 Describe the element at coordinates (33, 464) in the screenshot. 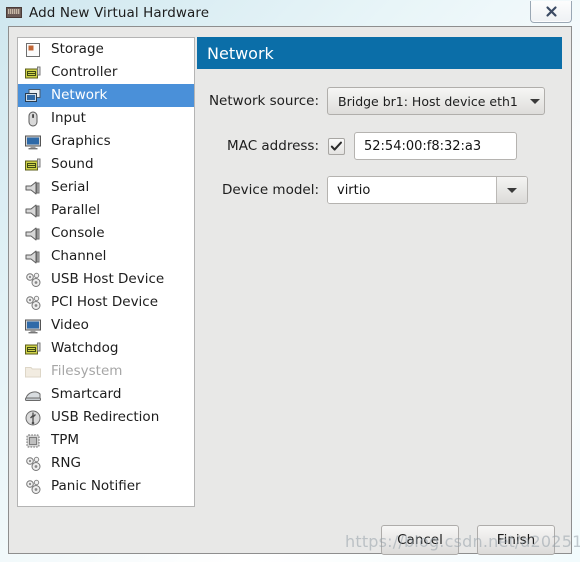

I see `rng-icon` at that location.